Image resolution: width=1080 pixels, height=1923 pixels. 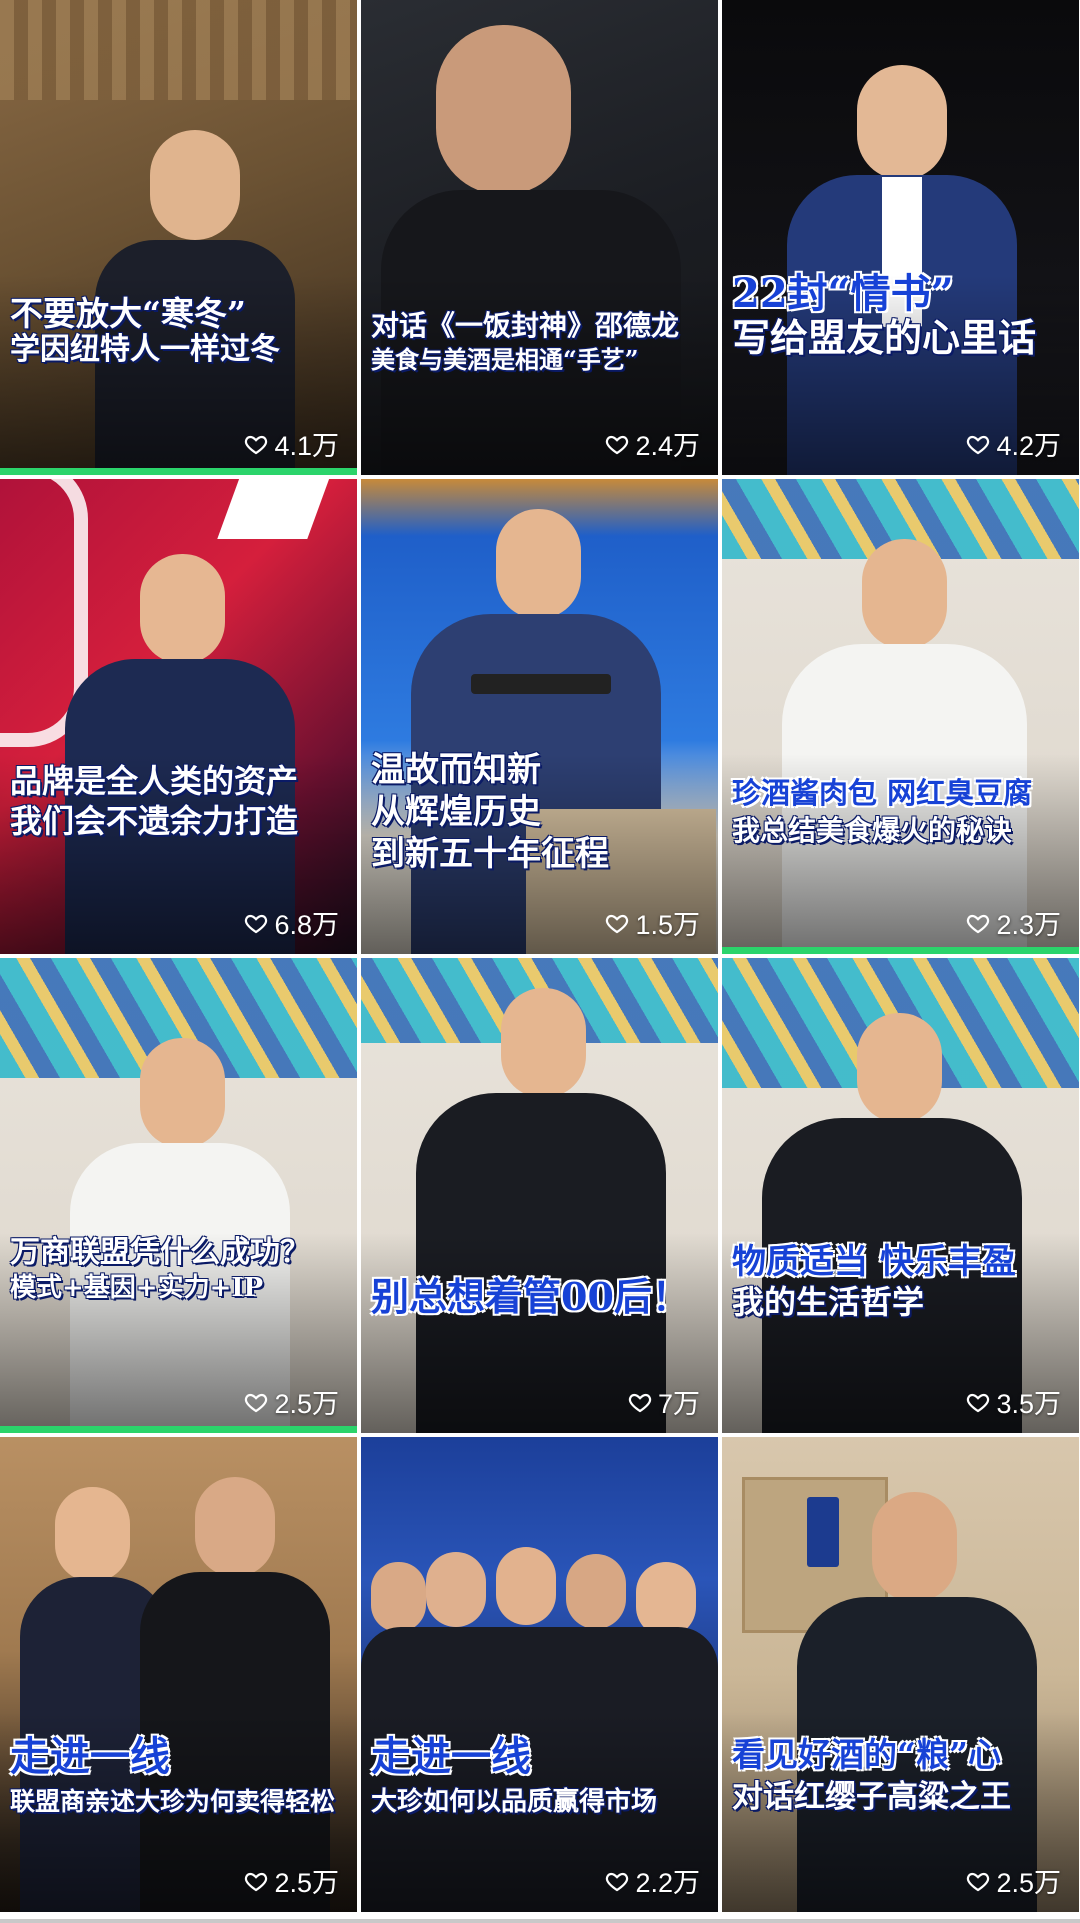 I want to click on like-count: 7万, so click(x=664, y=1401).